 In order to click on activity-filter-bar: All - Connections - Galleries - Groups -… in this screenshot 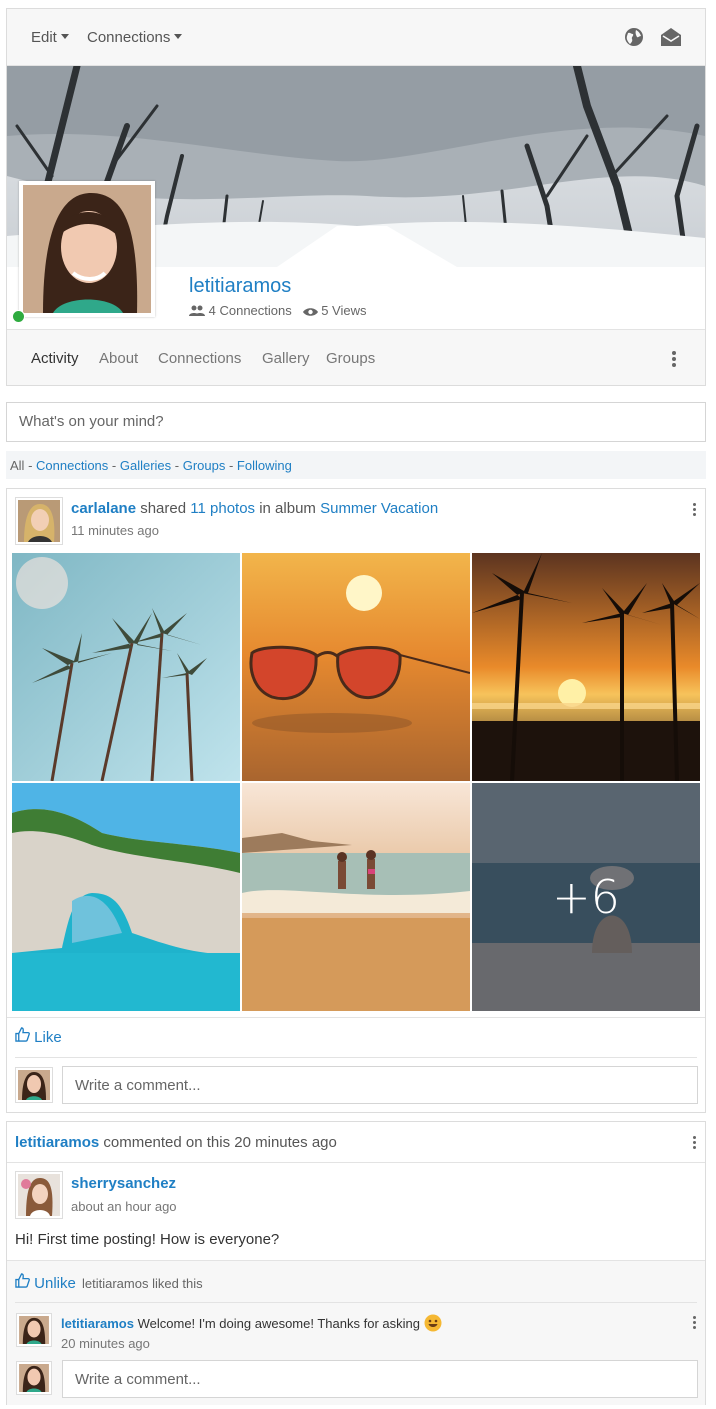, I will do `click(356, 465)`.